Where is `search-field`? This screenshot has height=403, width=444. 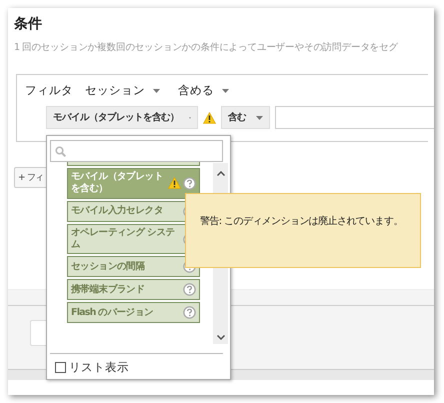 search-field is located at coordinates (136, 151).